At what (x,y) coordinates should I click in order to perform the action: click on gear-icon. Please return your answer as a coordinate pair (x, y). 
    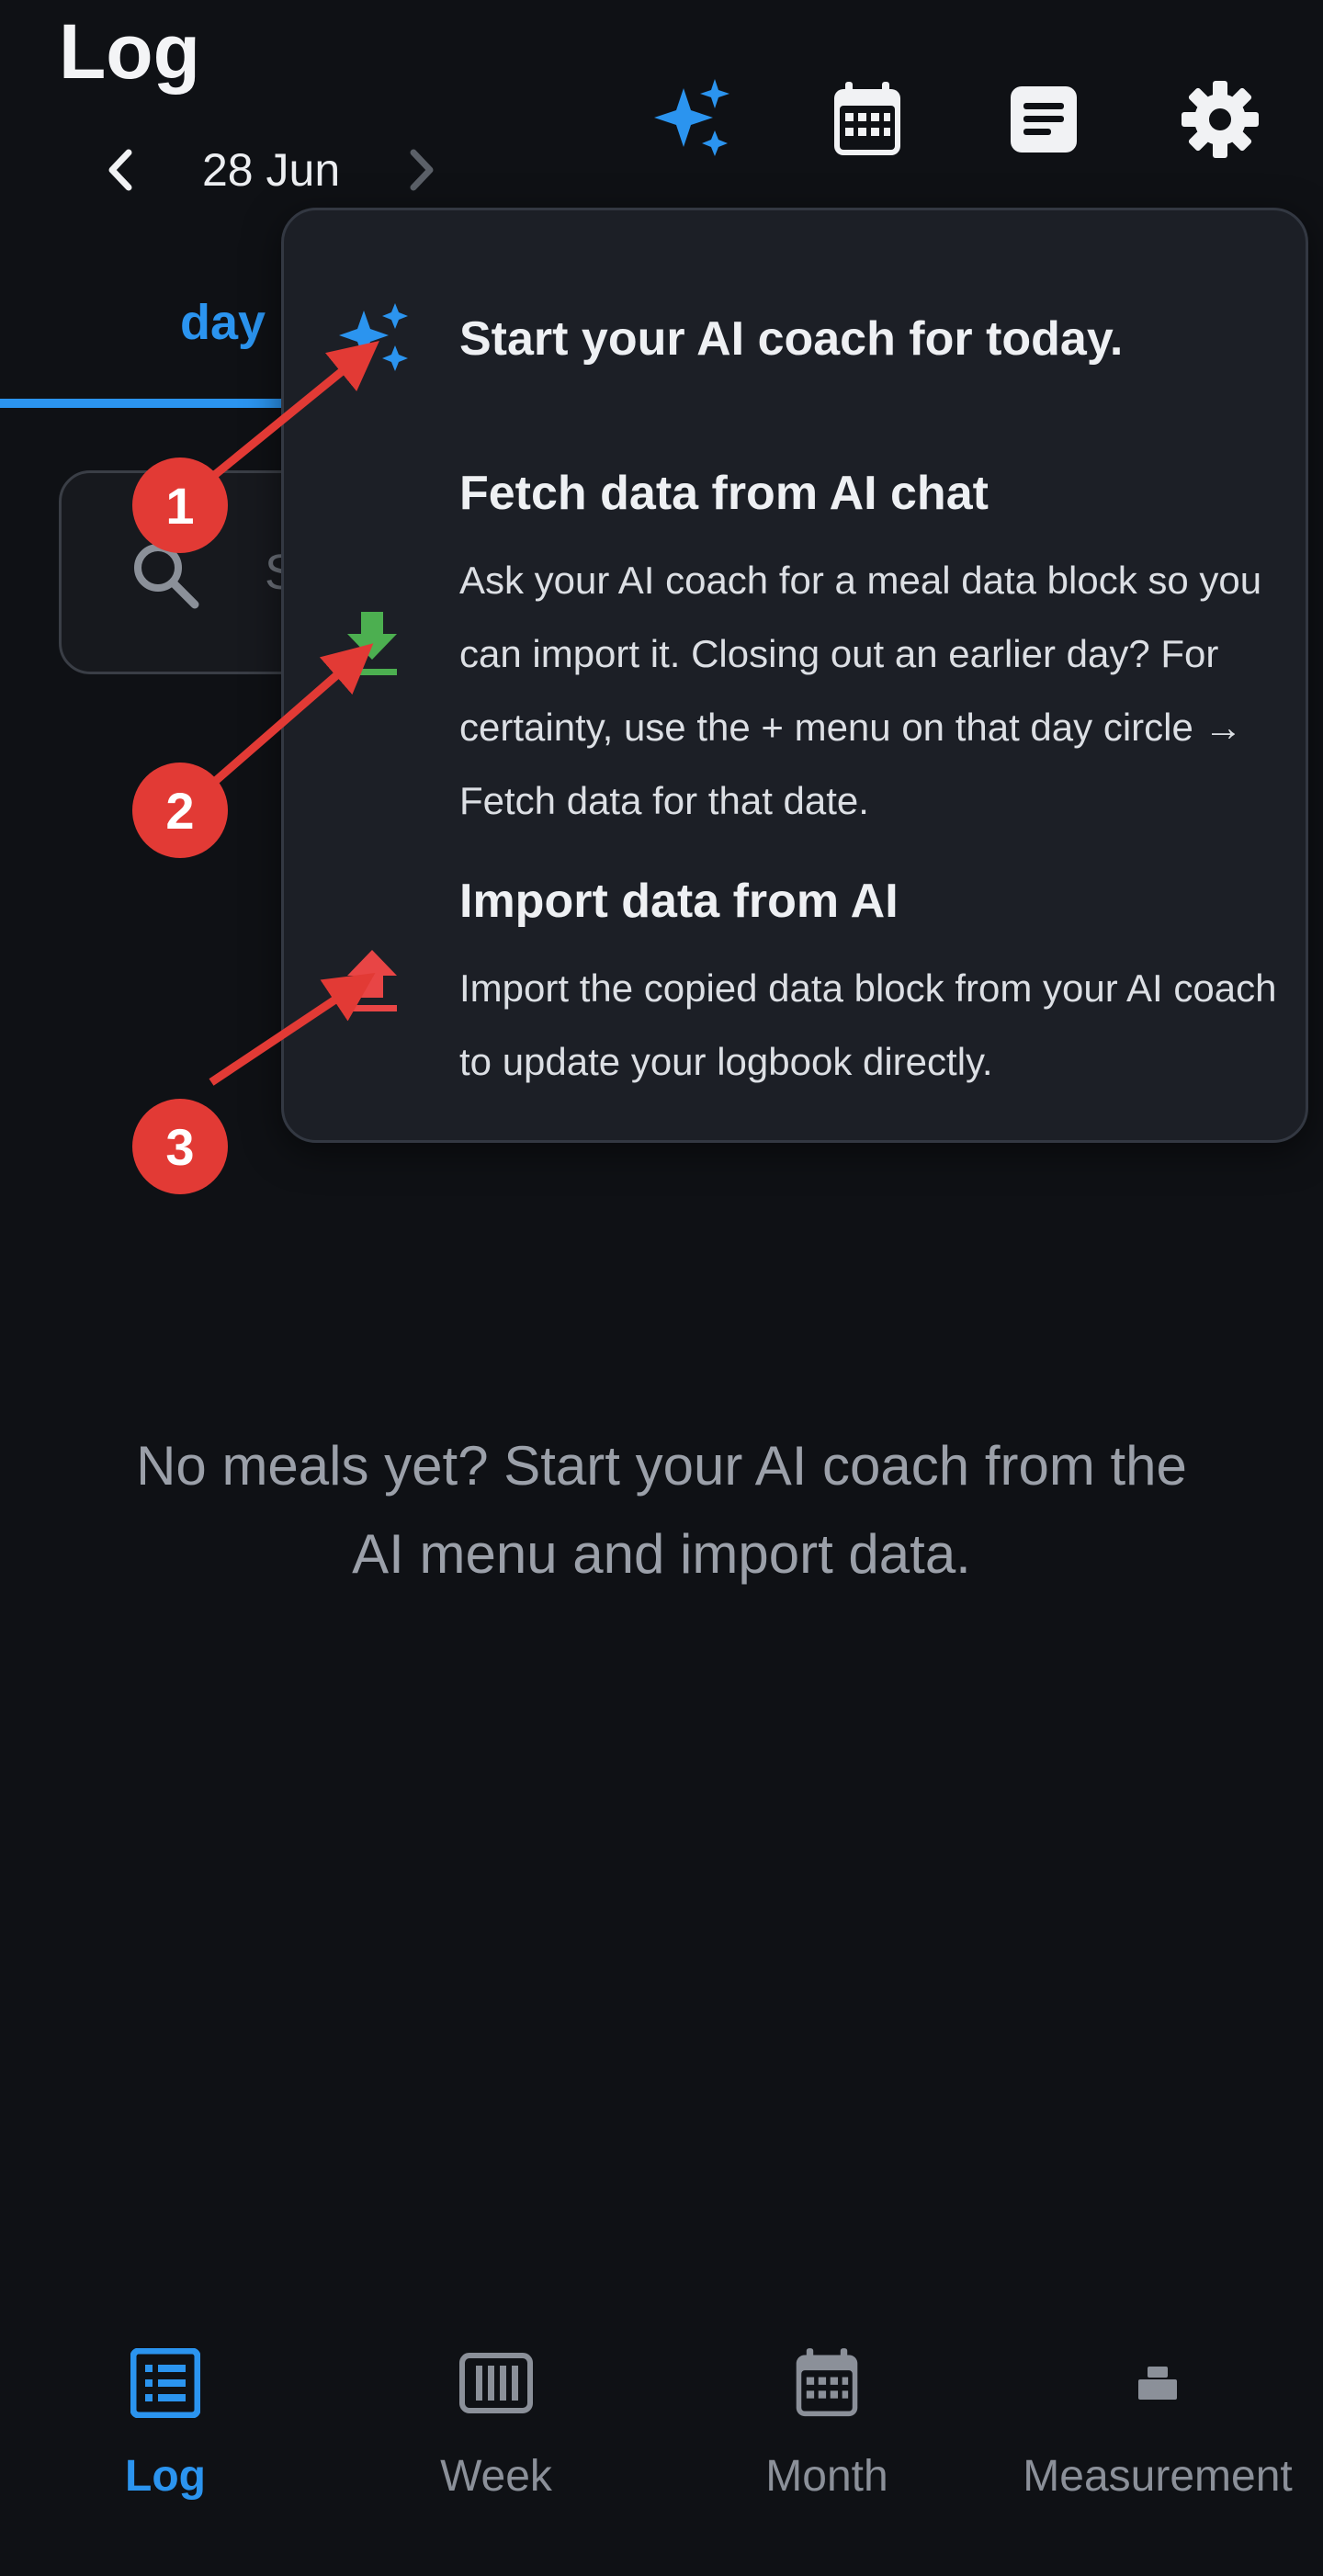
    Looking at the image, I should click on (1220, 119).